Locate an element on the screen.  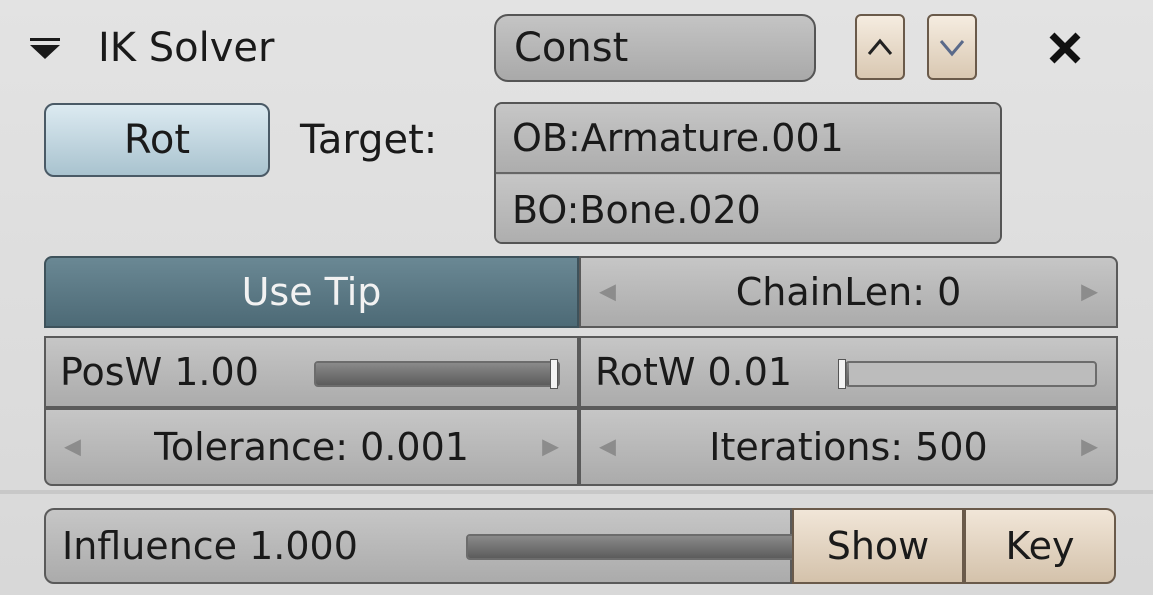
show-button: Show is located at coordinates (878, 546).